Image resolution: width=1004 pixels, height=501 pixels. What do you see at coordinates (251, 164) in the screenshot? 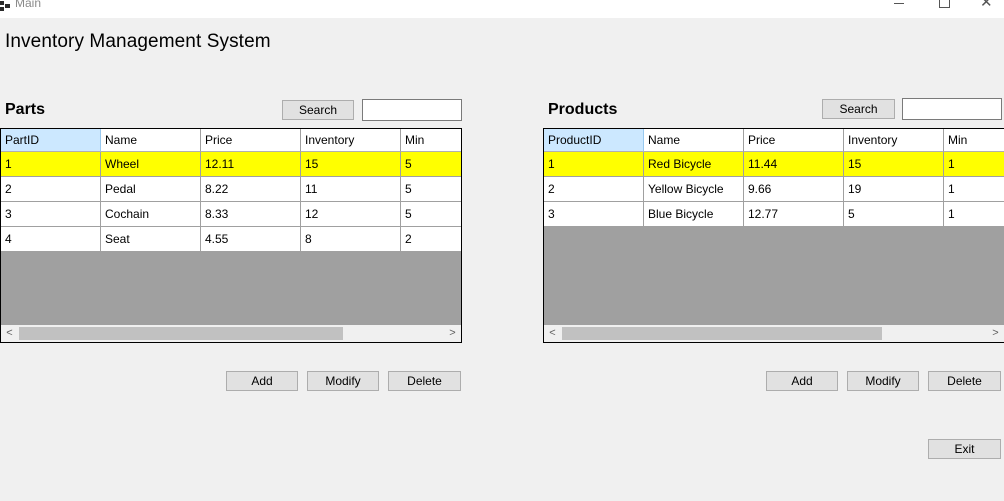
I see `table-cell: 12.11` at bounding box center [251, 164].